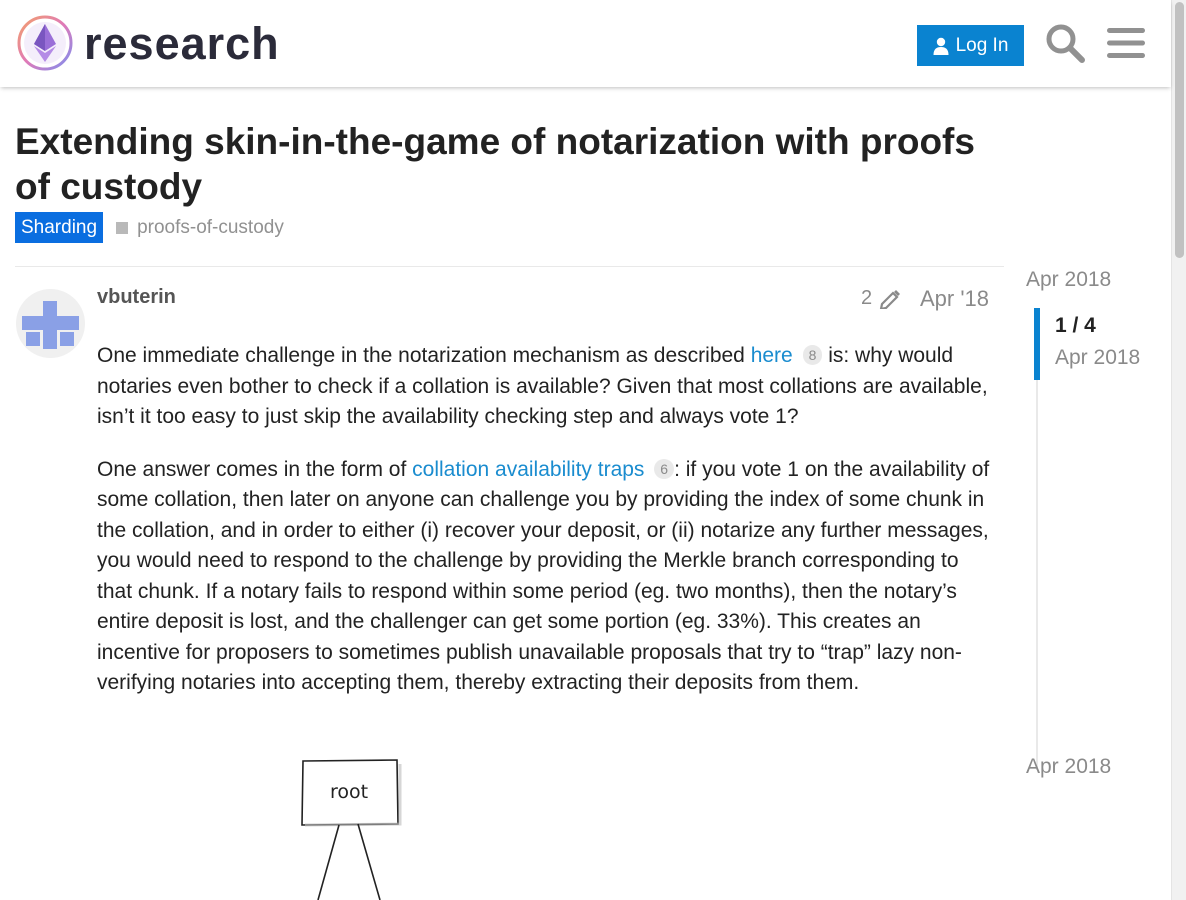  What do you see at coordinates (255, 469) in the screenshot?
I see `paragraph-text: One answer comes in the form of` at bounding box center [255, 469].